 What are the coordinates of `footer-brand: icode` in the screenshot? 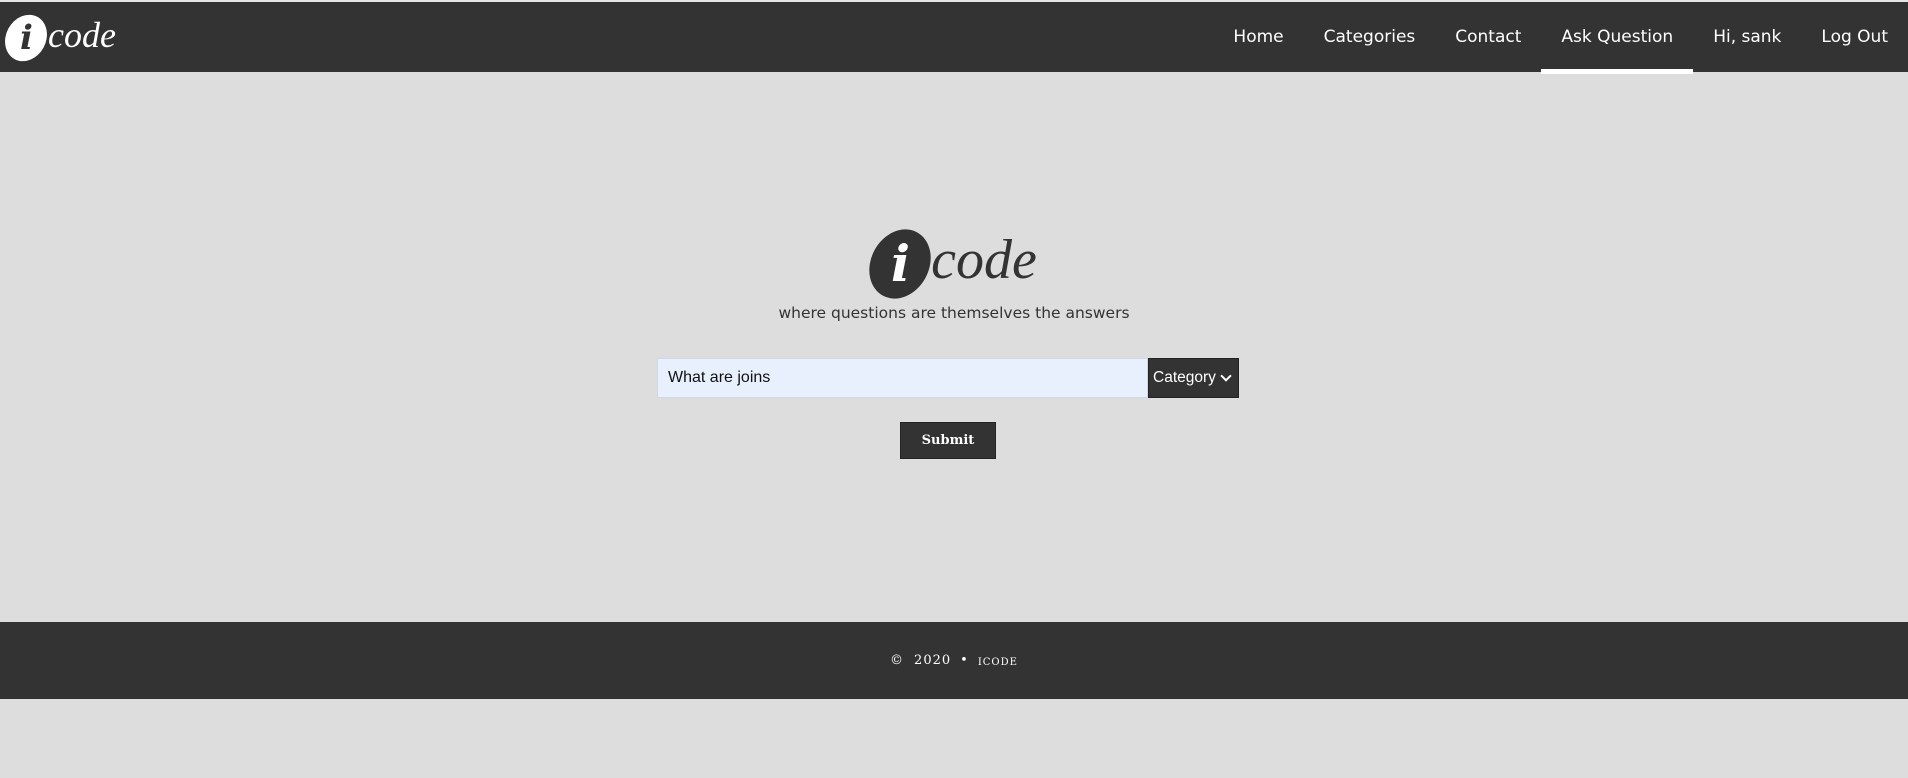 It's located at (997, 660).